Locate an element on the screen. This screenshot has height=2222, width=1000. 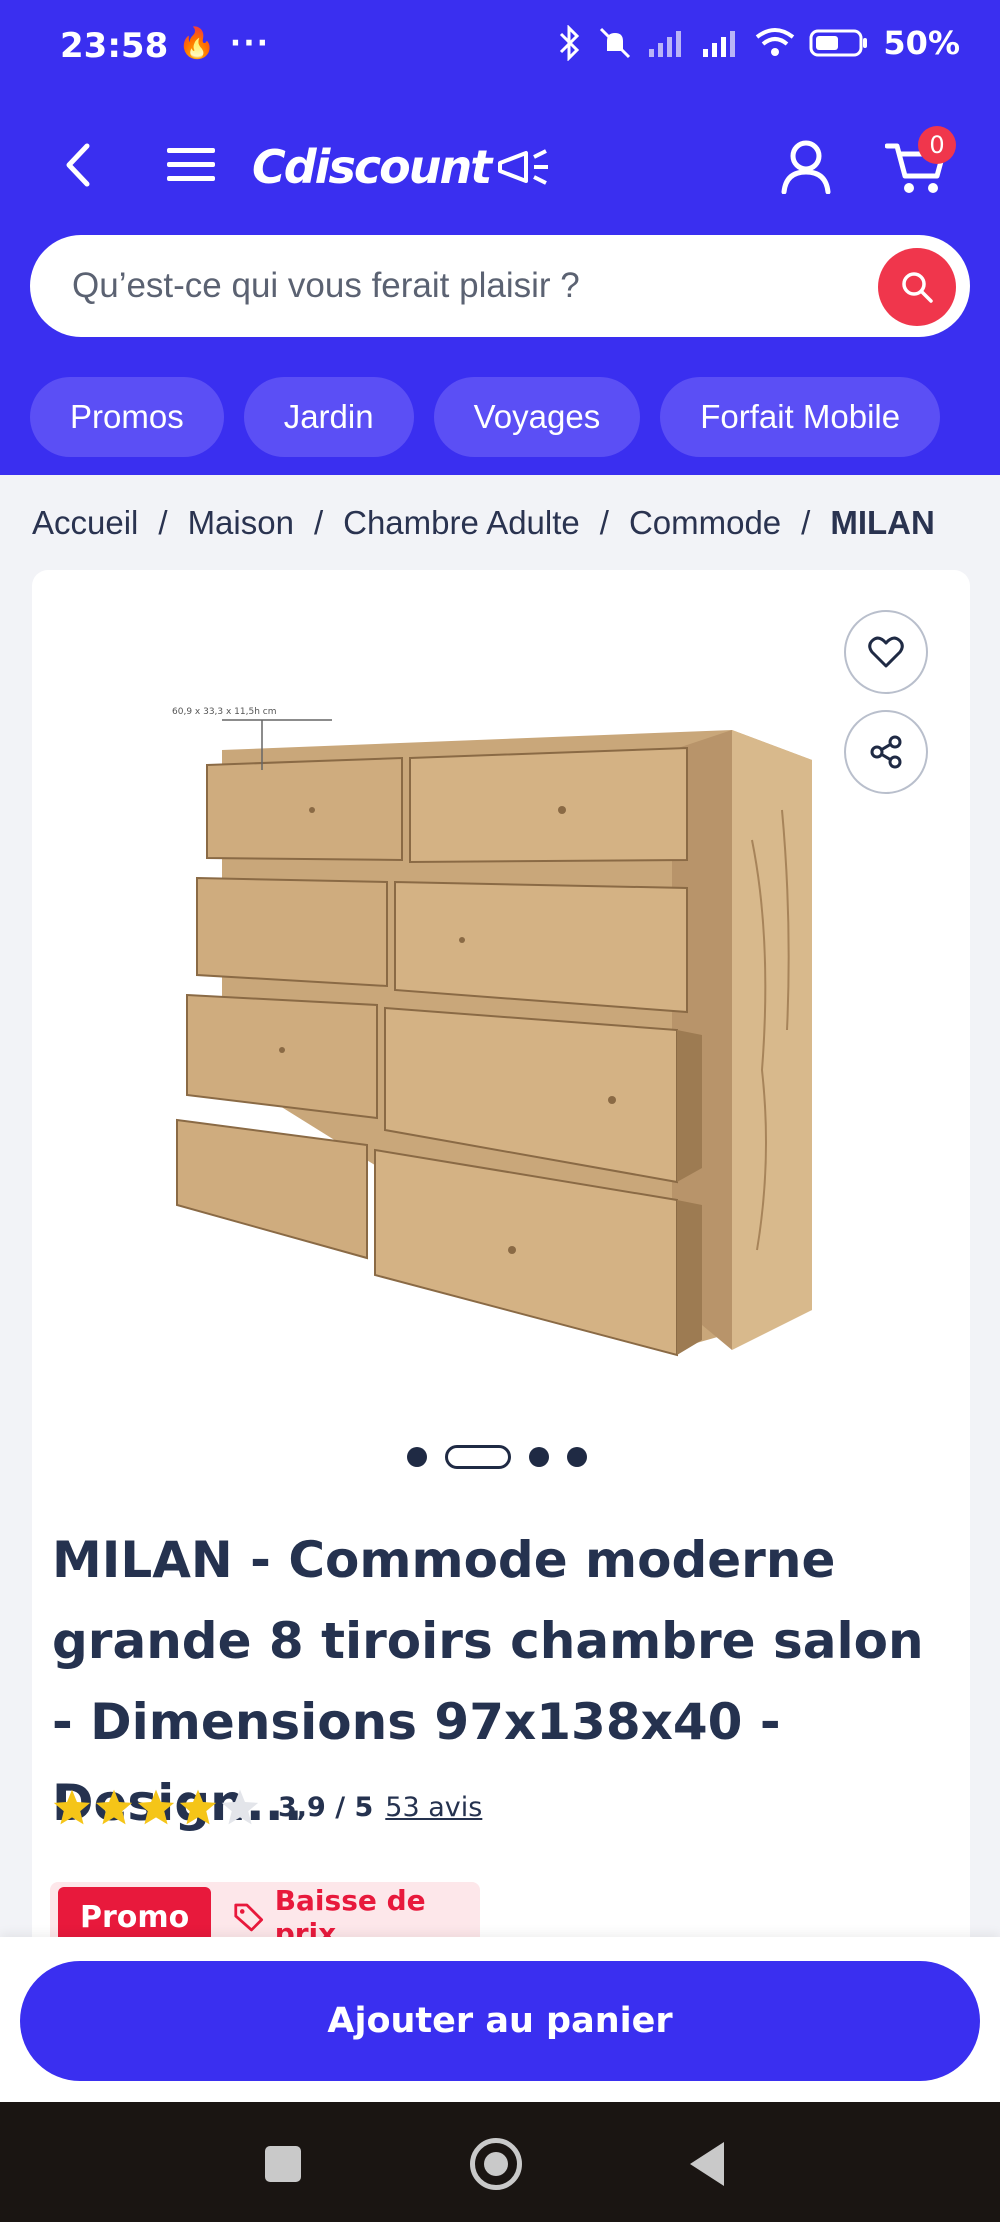
chip-voyages: Voyages is located at coordinates (537, 417).